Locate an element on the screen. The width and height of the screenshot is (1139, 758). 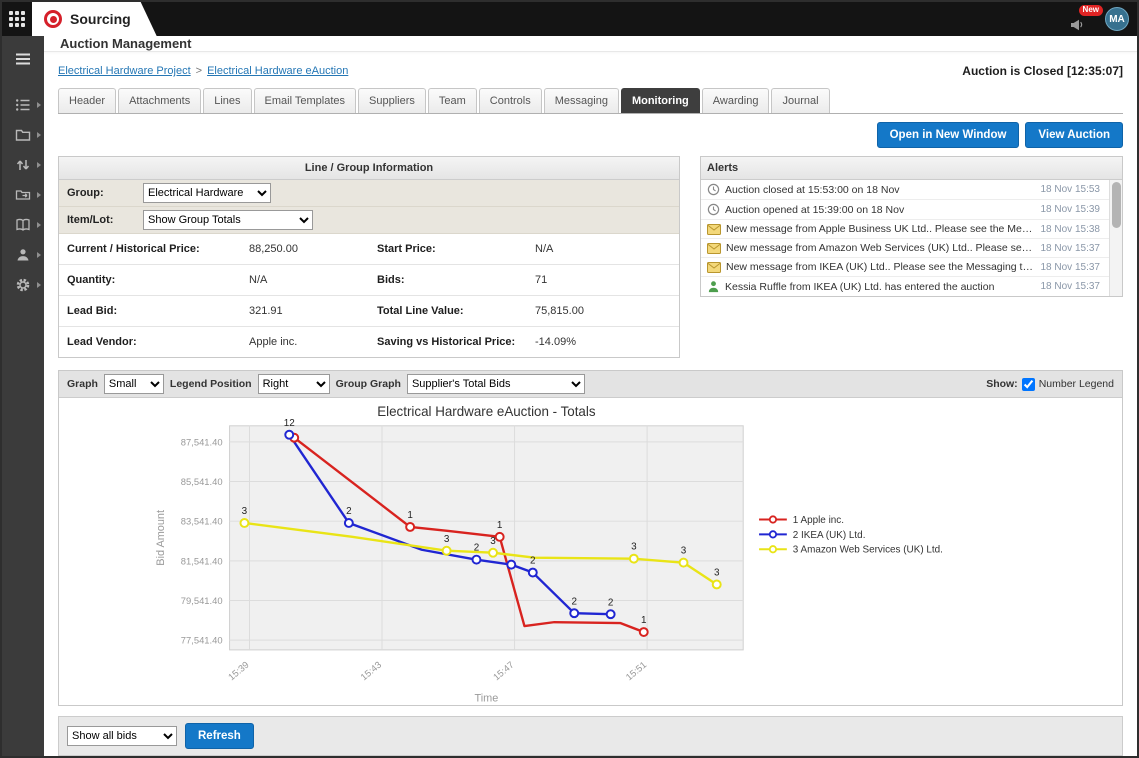
svg-text: 15:47 is located at coordinates (503, 671).